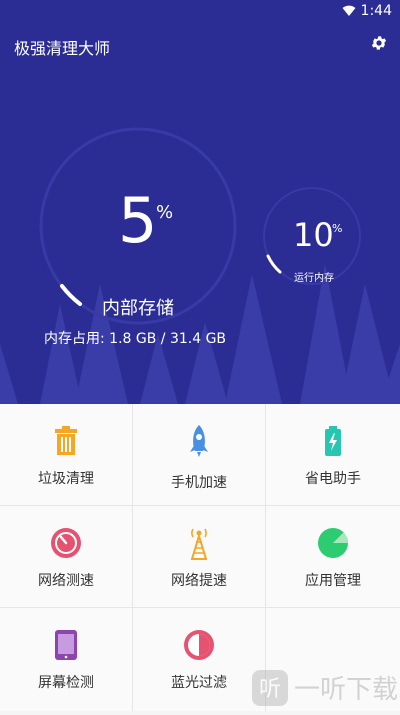  I want to click on tool-label: 蓝光过滤, so click(199, 683).